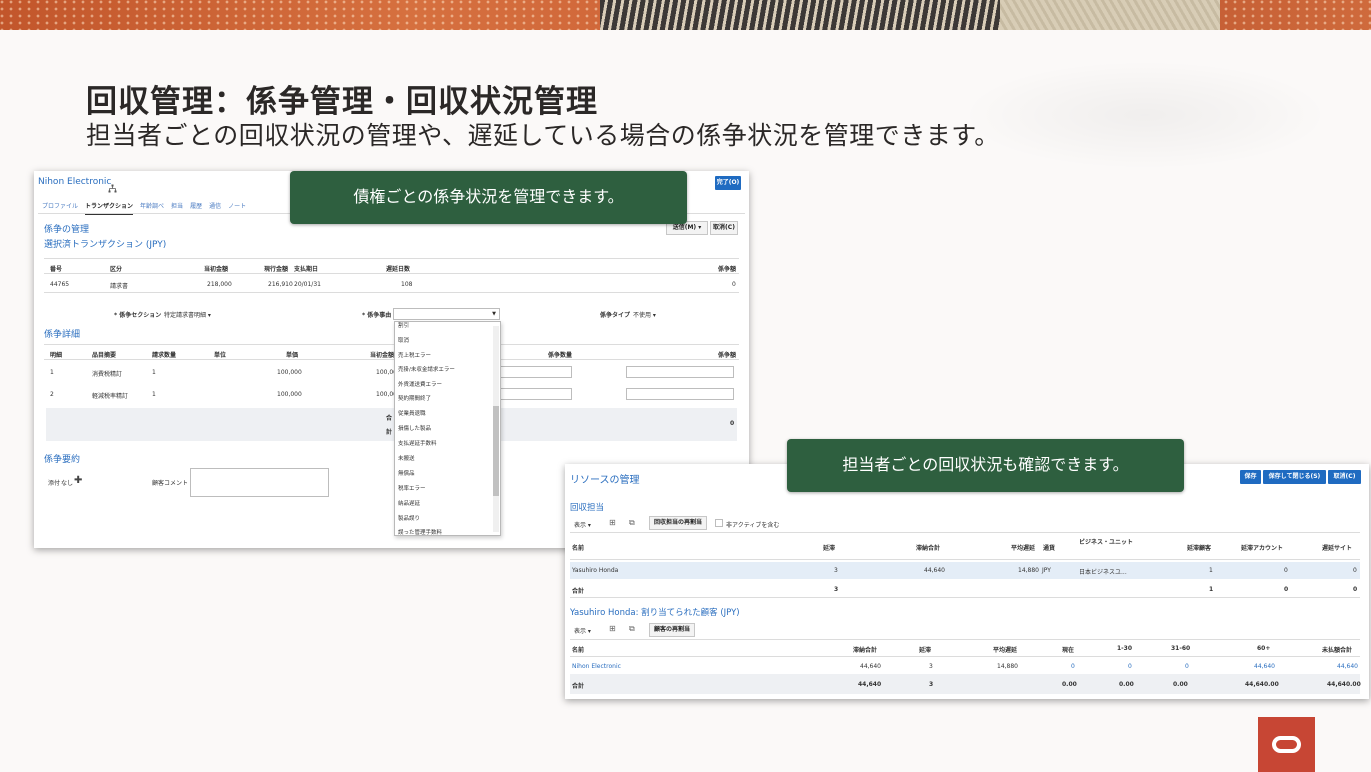 The height and width of the screenshot is (772, 1371). I want to click on section-title-customers: Yasuhiro Honda: 割り当てられた顧客 (JPY), so click(655, 613).